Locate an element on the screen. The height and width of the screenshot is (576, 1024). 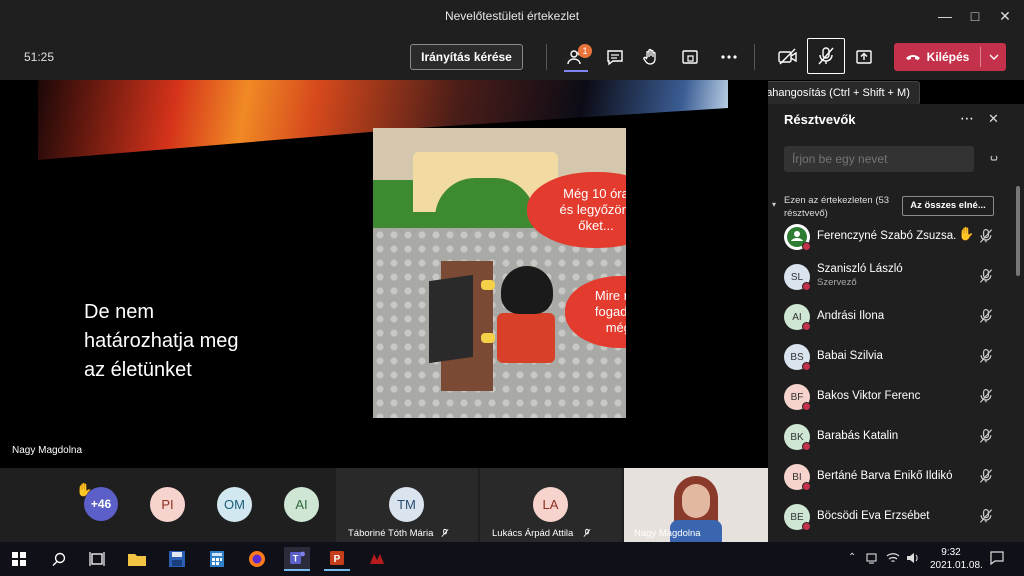
request-control-button: Irányítás kérése is located at coordinates (466, 57).